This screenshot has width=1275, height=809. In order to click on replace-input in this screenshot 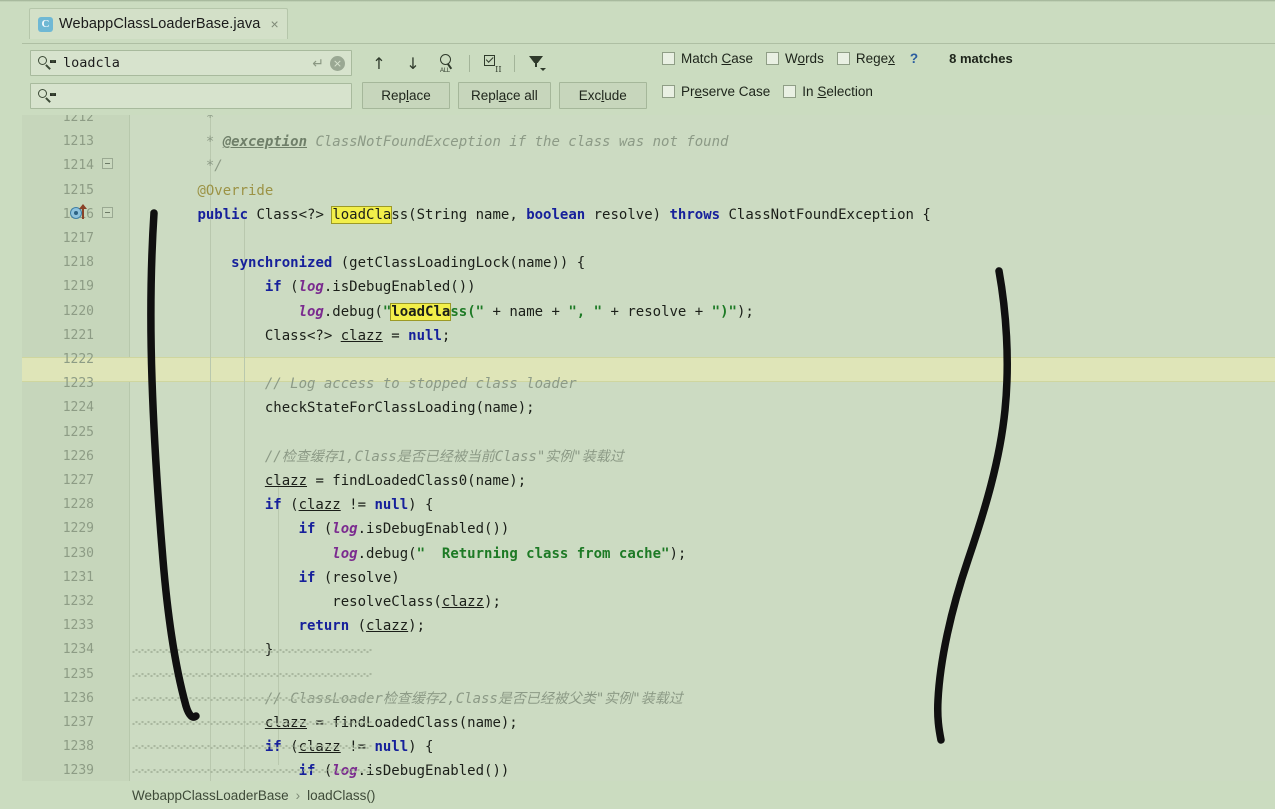, I will do `click(191, 96)`.